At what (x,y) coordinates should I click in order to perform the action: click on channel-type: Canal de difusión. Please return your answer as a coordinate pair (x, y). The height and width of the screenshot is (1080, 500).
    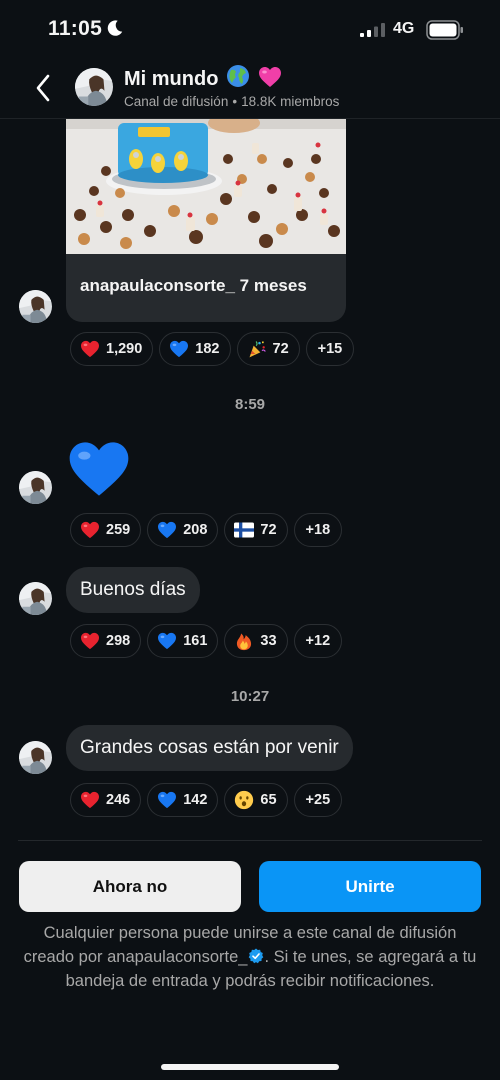
    Looking at the image, I should click on (176, 101).